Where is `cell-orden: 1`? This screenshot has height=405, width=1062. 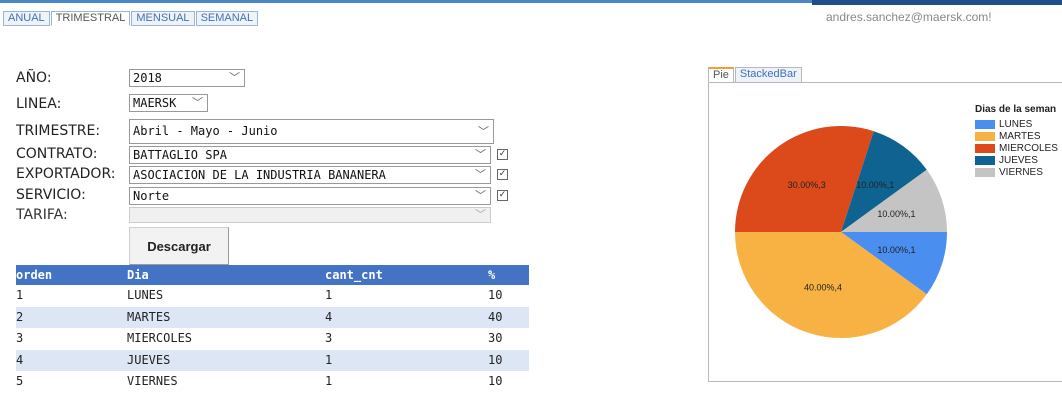 cell-orden: 1 is located at coordinates (20, 295).